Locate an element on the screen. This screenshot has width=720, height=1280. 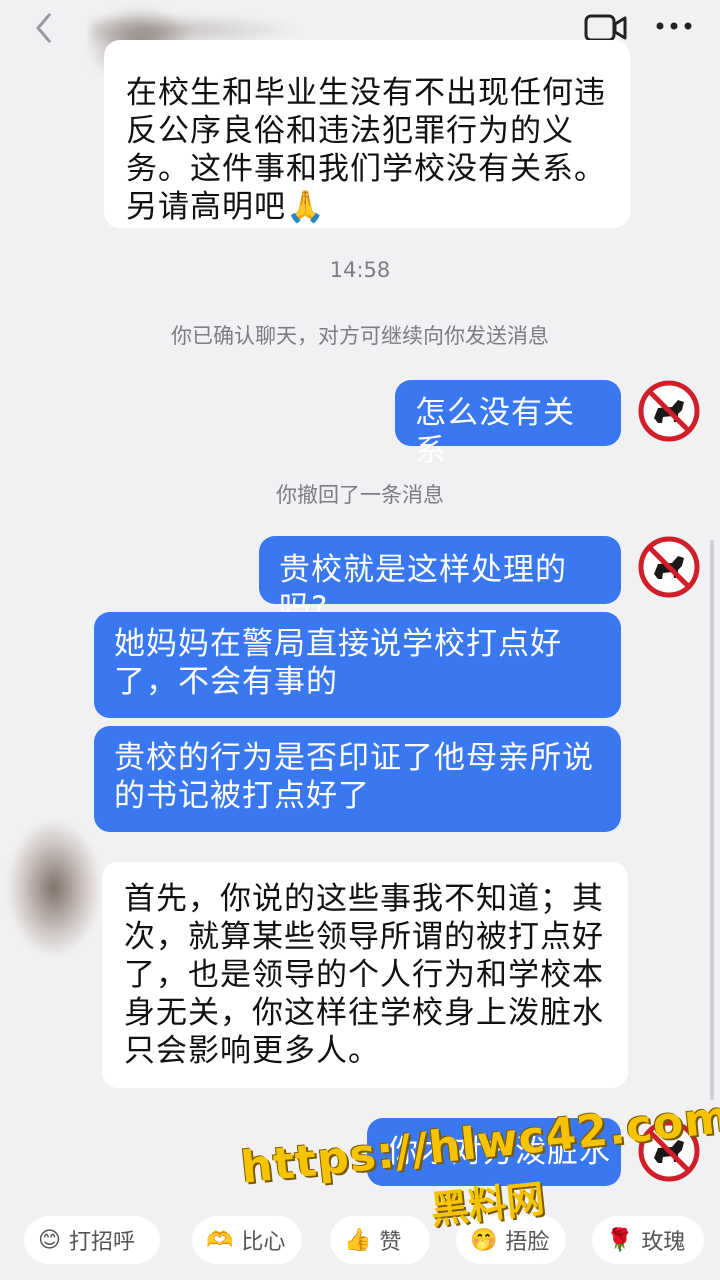
message-text: 她妈妈在警局直接说学校打点好了，不会有事的 is located at coordinates (338, 663).